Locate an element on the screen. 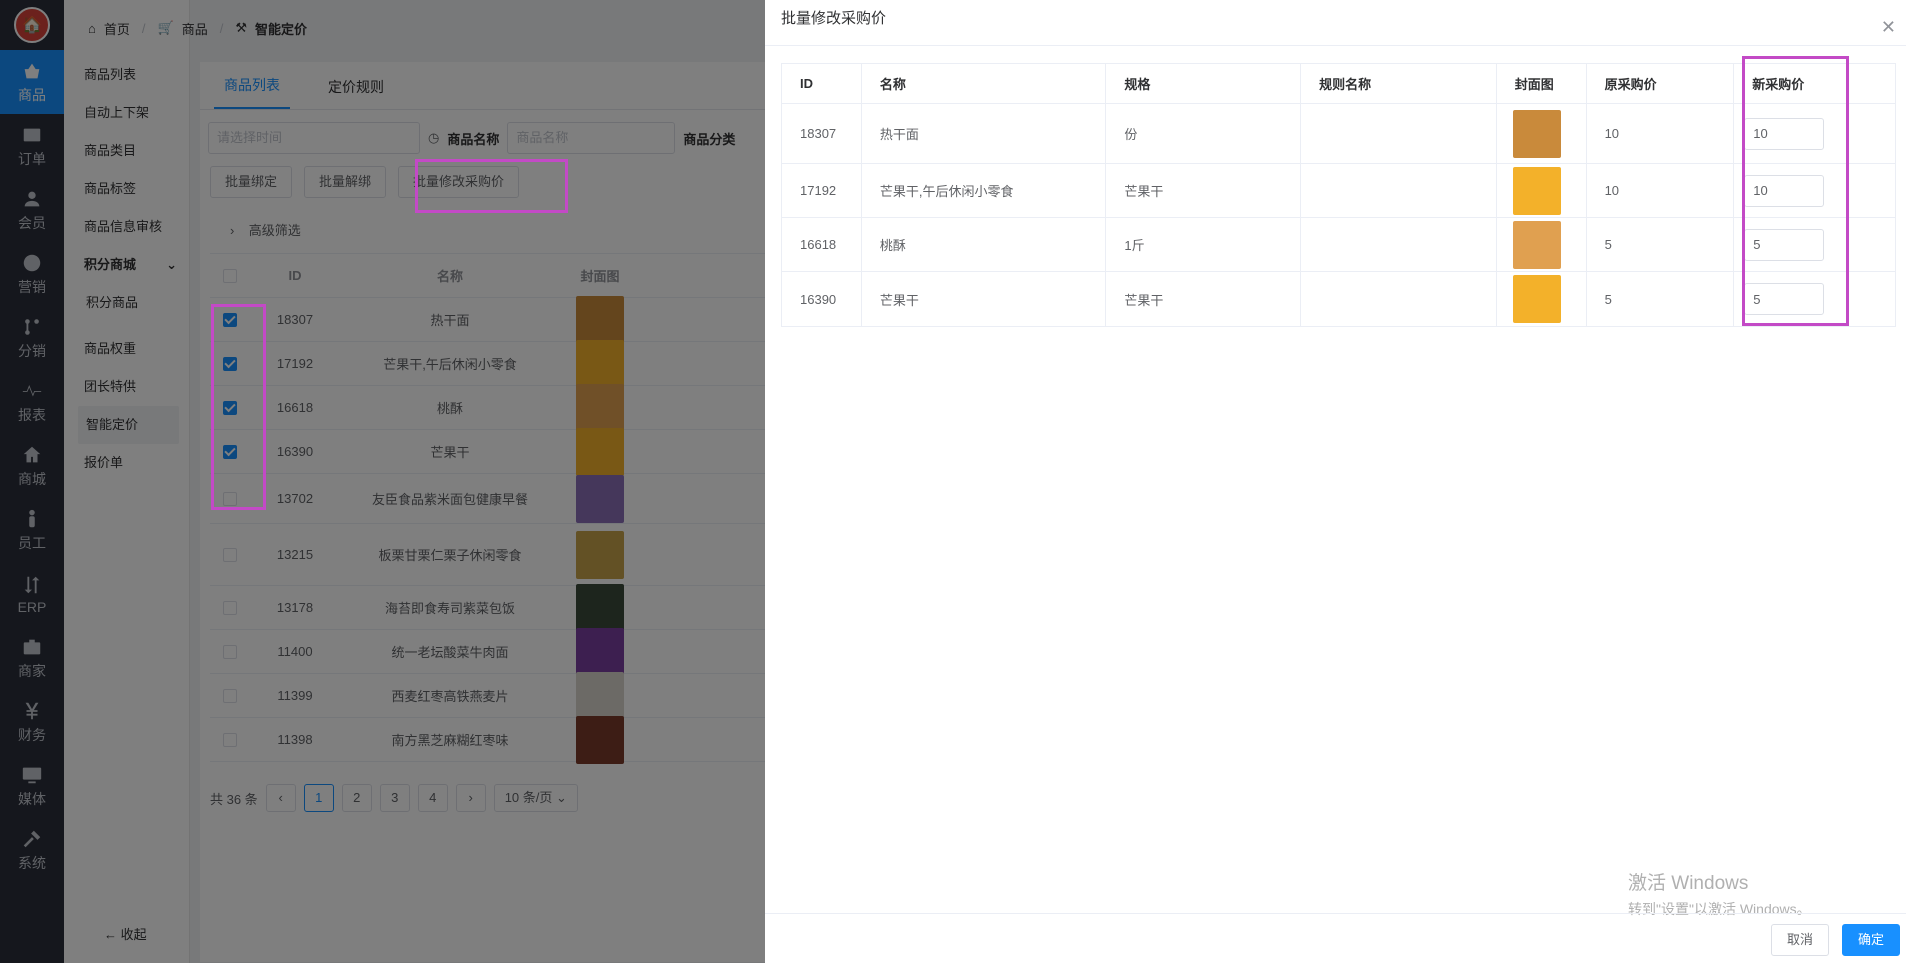  windows-activation-watermark: 激活 Windows 转到"设置"以激活 Windows。 is located at coordinates (1719, 895).